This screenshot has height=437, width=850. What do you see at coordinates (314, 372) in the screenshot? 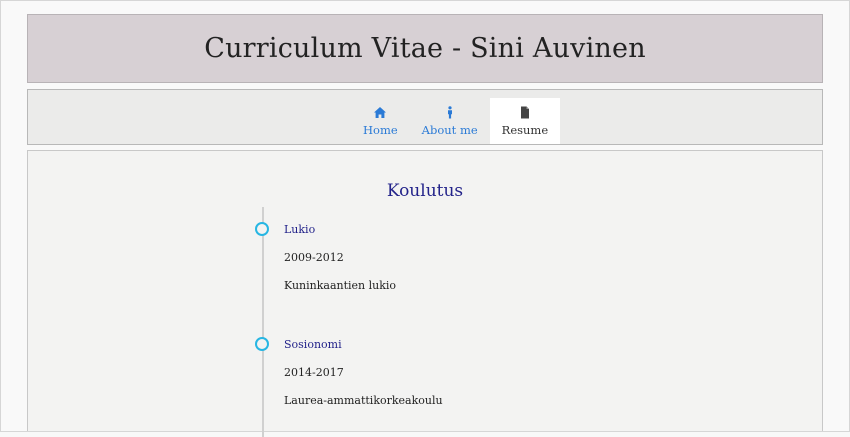
I see `timeline-item-years: 2014-2017` at bounding box center [314, 372].